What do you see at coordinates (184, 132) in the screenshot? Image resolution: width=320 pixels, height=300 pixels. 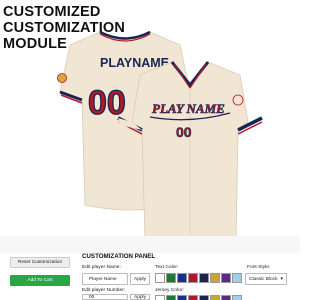 I see `front-number-text: 00` at bounding box center [184, 132].